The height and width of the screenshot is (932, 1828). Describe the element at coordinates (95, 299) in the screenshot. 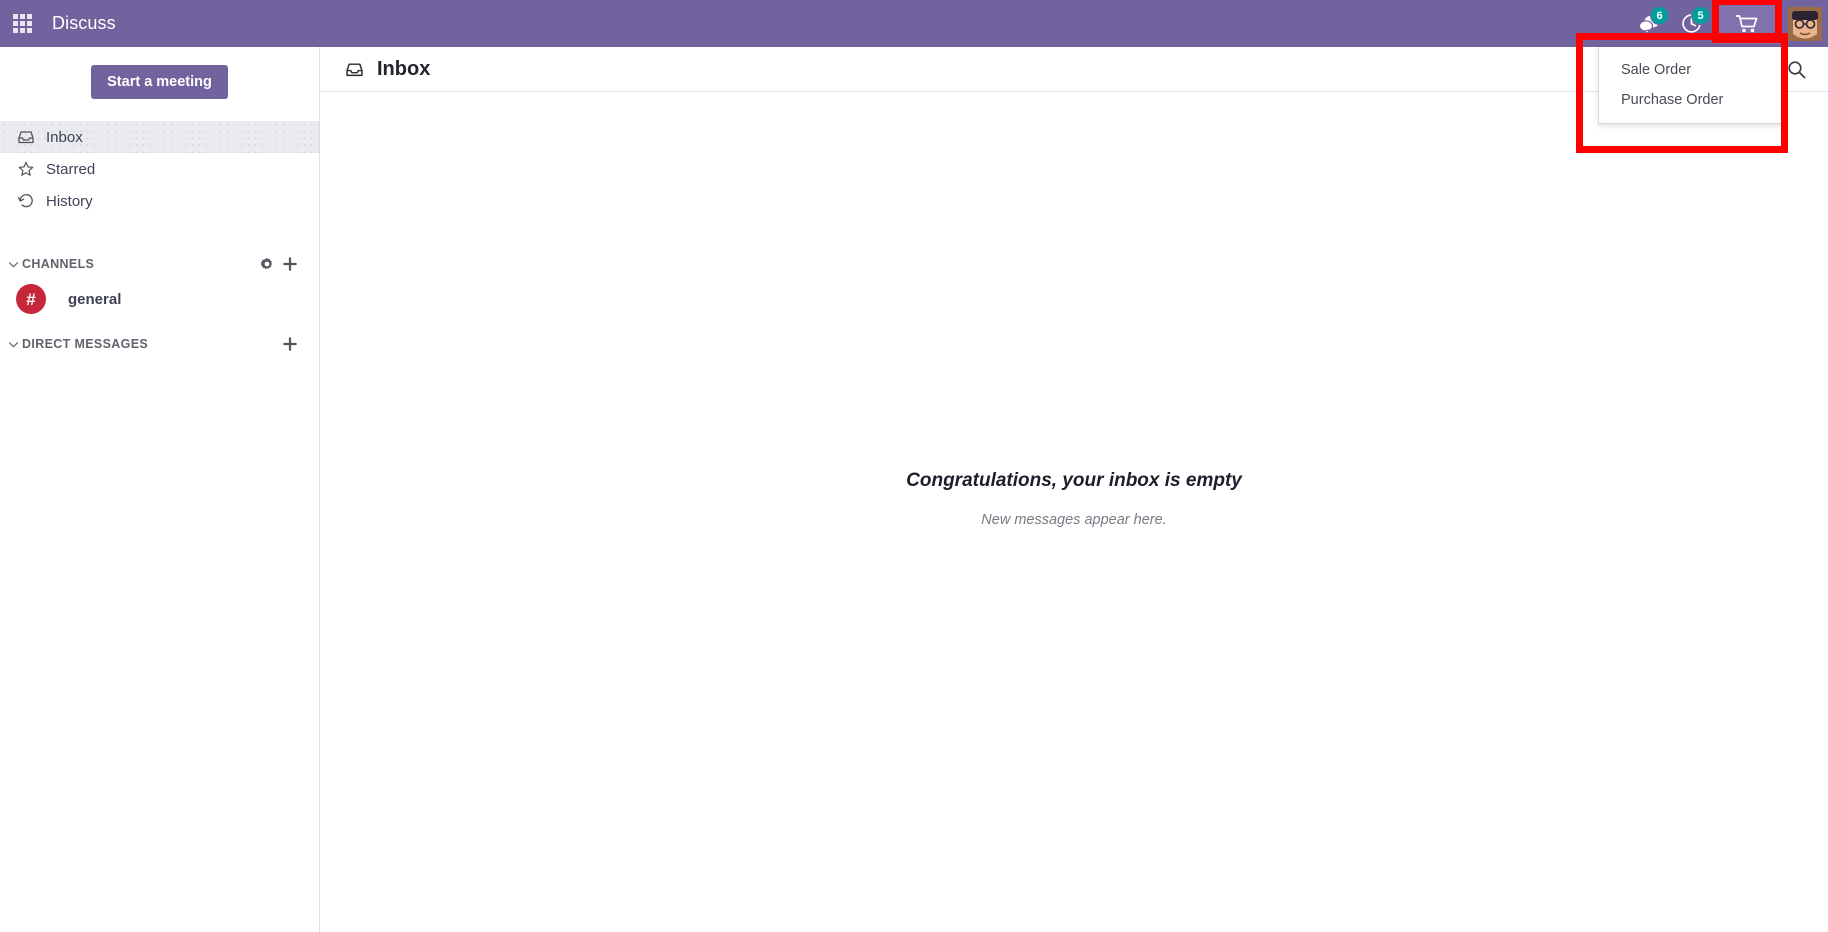

I see `channel-name-label: general` at that location.